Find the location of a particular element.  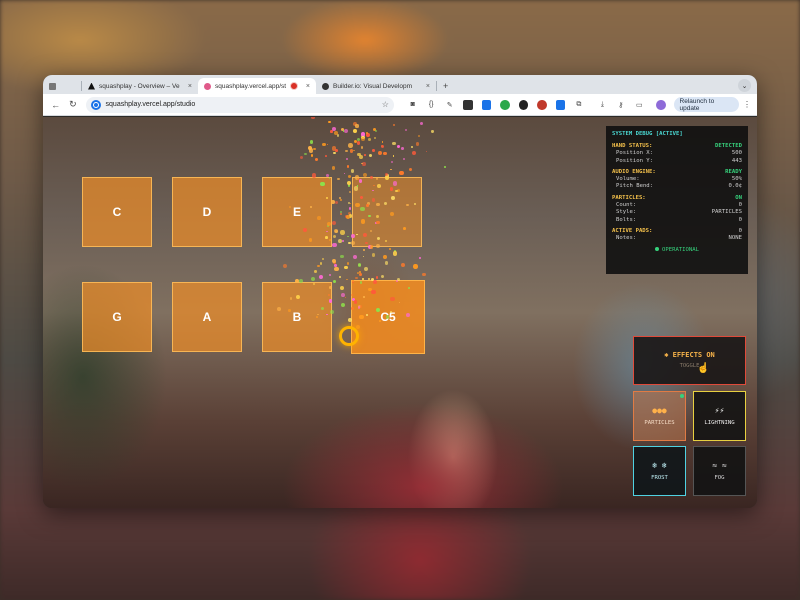

debug-row: PARTICLES: ON is located at coordinates (677, 197).